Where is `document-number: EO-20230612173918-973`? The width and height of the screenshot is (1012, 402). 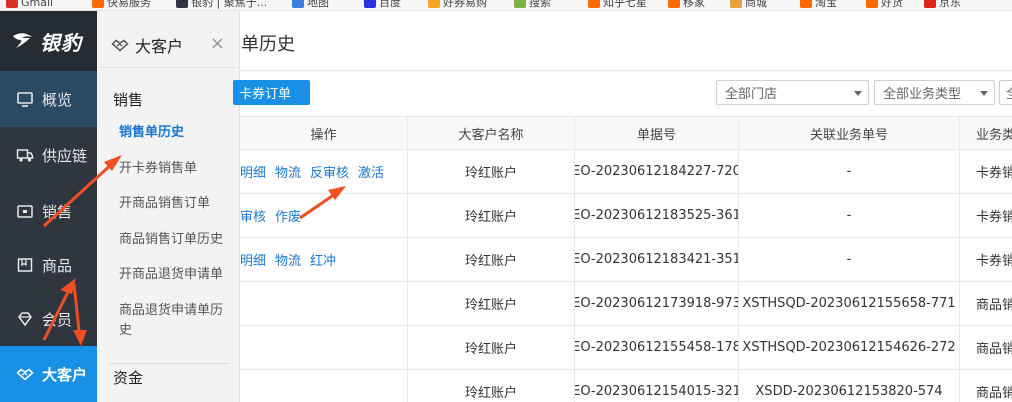
document-number: EO-20230612173918-973 is located at coordinates (657, 303).